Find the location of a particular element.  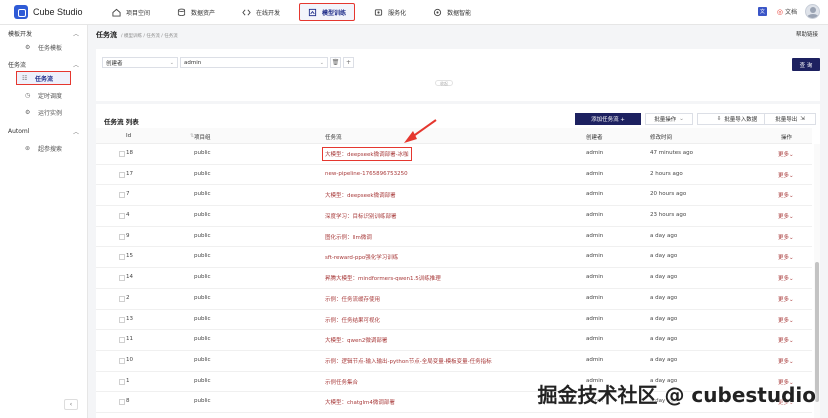

table-title: 任务流 列表 is located at coordinates (121, 122).